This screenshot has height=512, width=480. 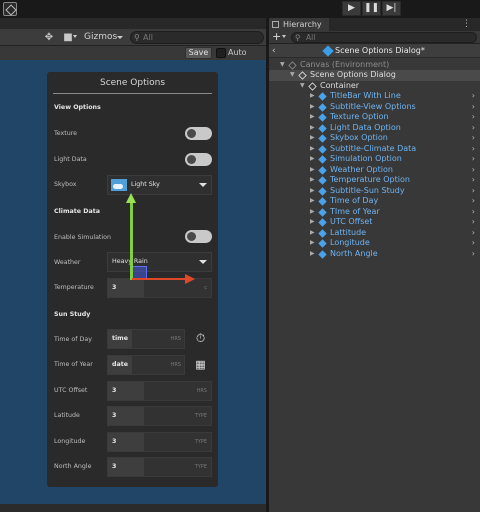 I want to click on hierarchy-item: ▶ Texture Option ›, so click(x=374, y=117).